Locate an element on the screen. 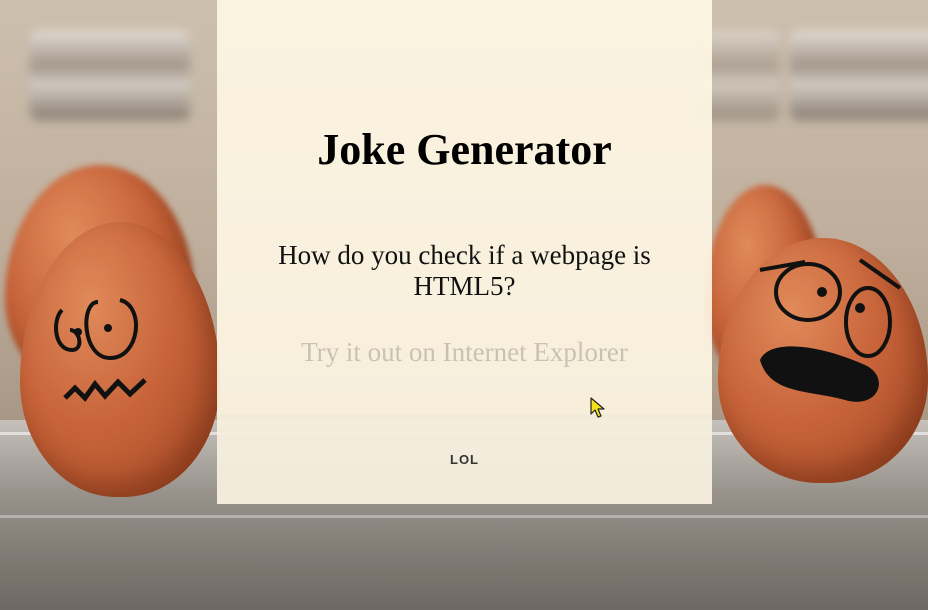 Image resolution: width=928 pixels, height=610 pixels. page-title: Joke Generator is located at coordinates (464, 149).